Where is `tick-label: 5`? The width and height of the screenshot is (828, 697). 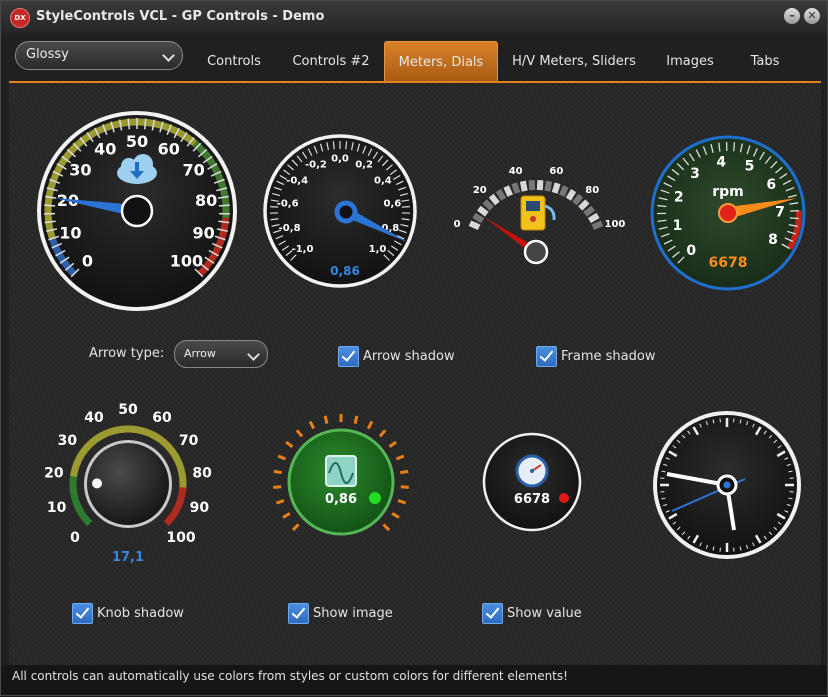 tick-label: 5 is located at coordinates (750, 167).